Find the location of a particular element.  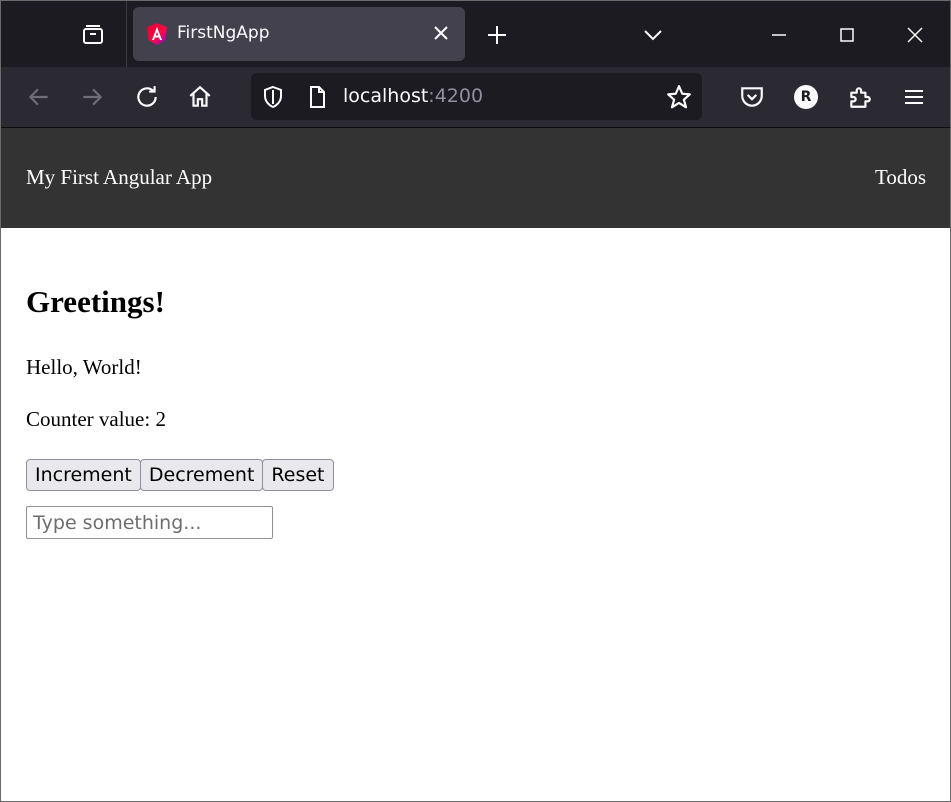

account-avatar: R is located at coordinates (806, 97).